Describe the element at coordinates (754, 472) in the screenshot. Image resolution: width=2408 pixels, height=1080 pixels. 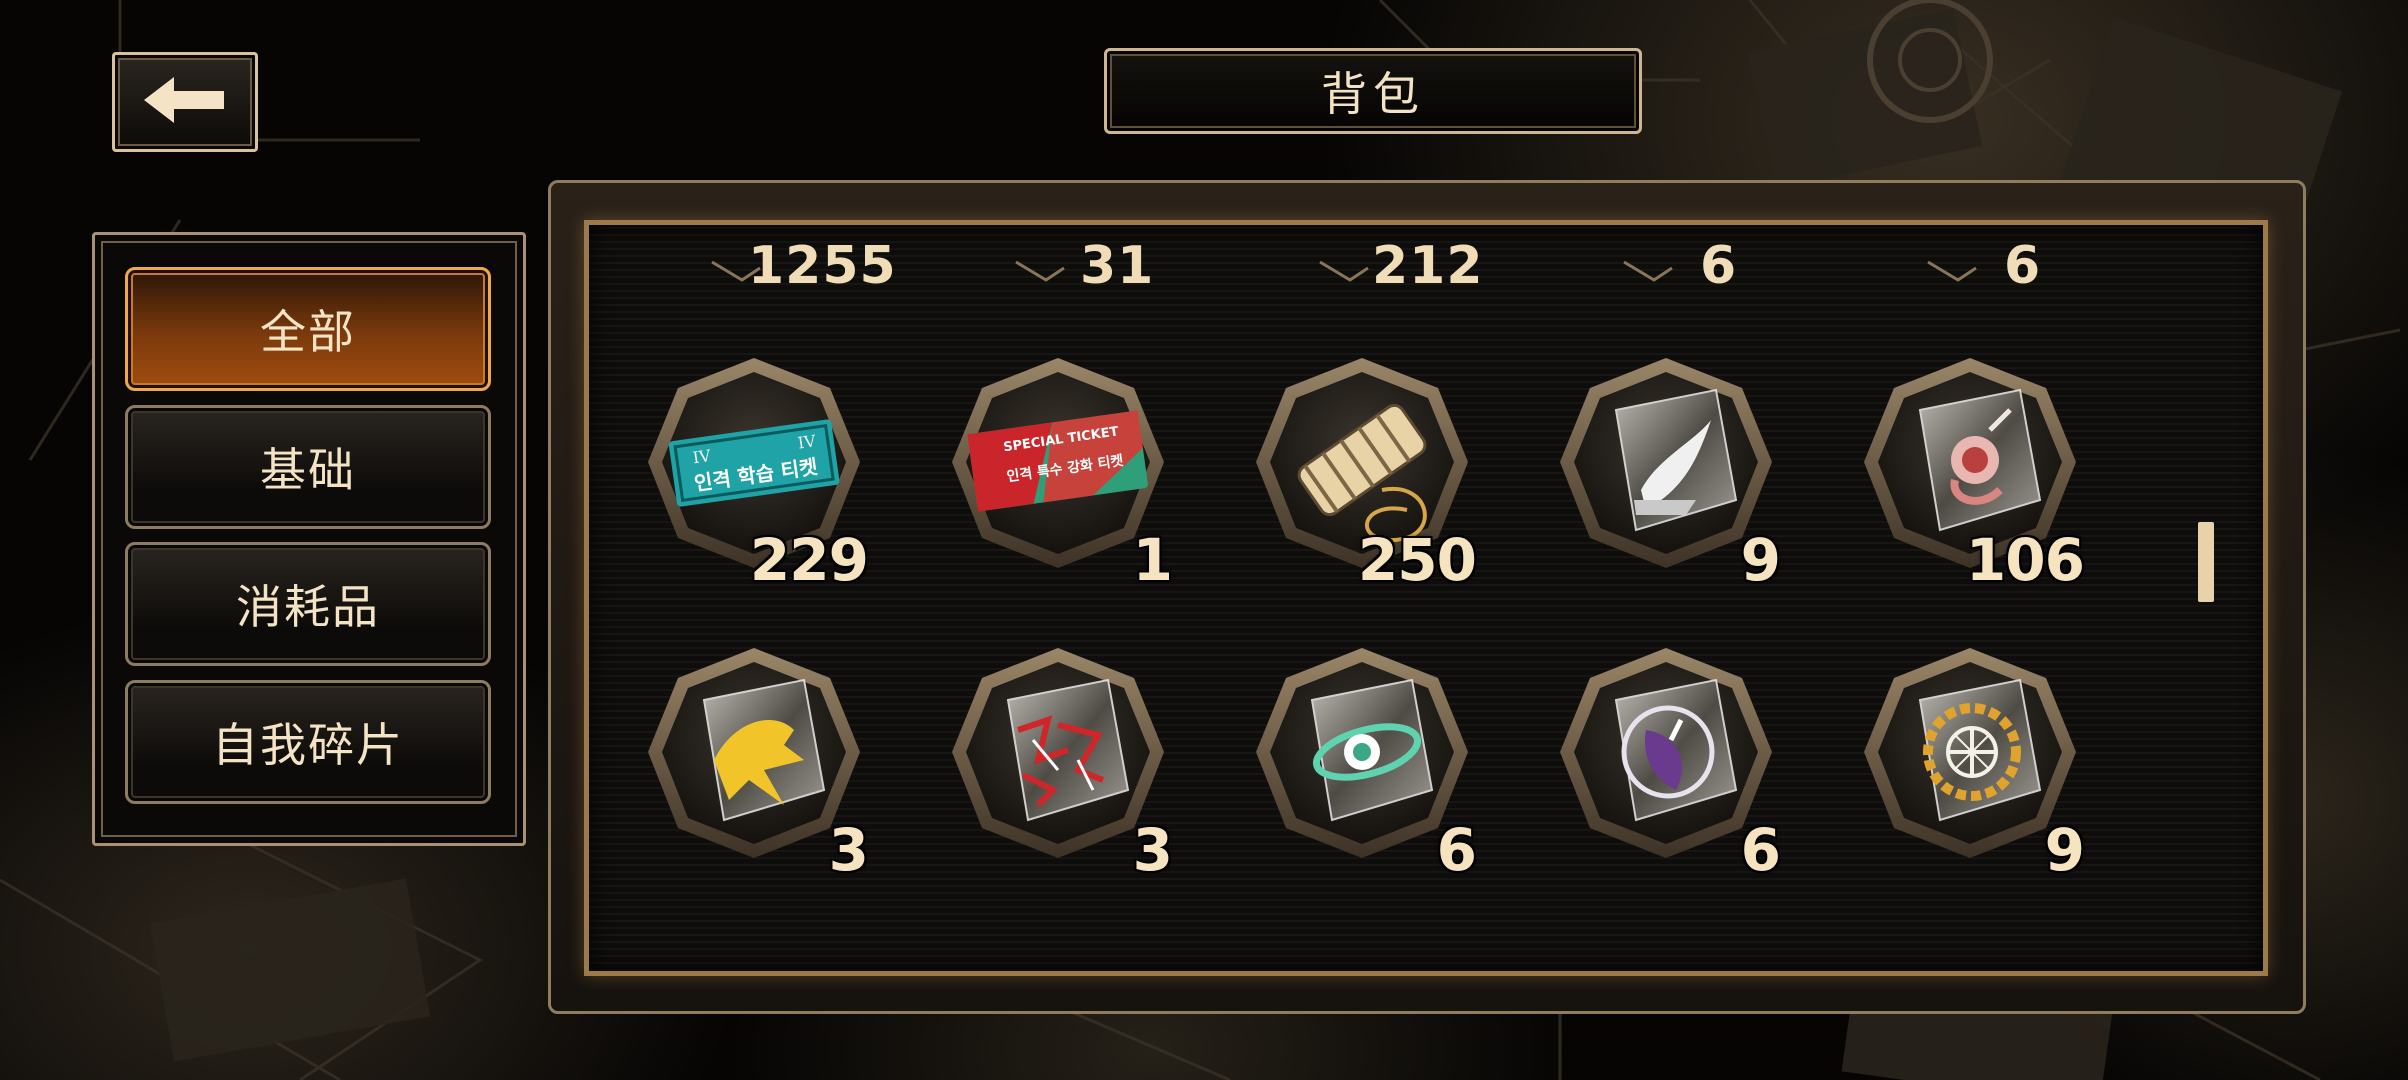
I see `item-slot: IV IV 인격 학습 티켓 229` at that location.